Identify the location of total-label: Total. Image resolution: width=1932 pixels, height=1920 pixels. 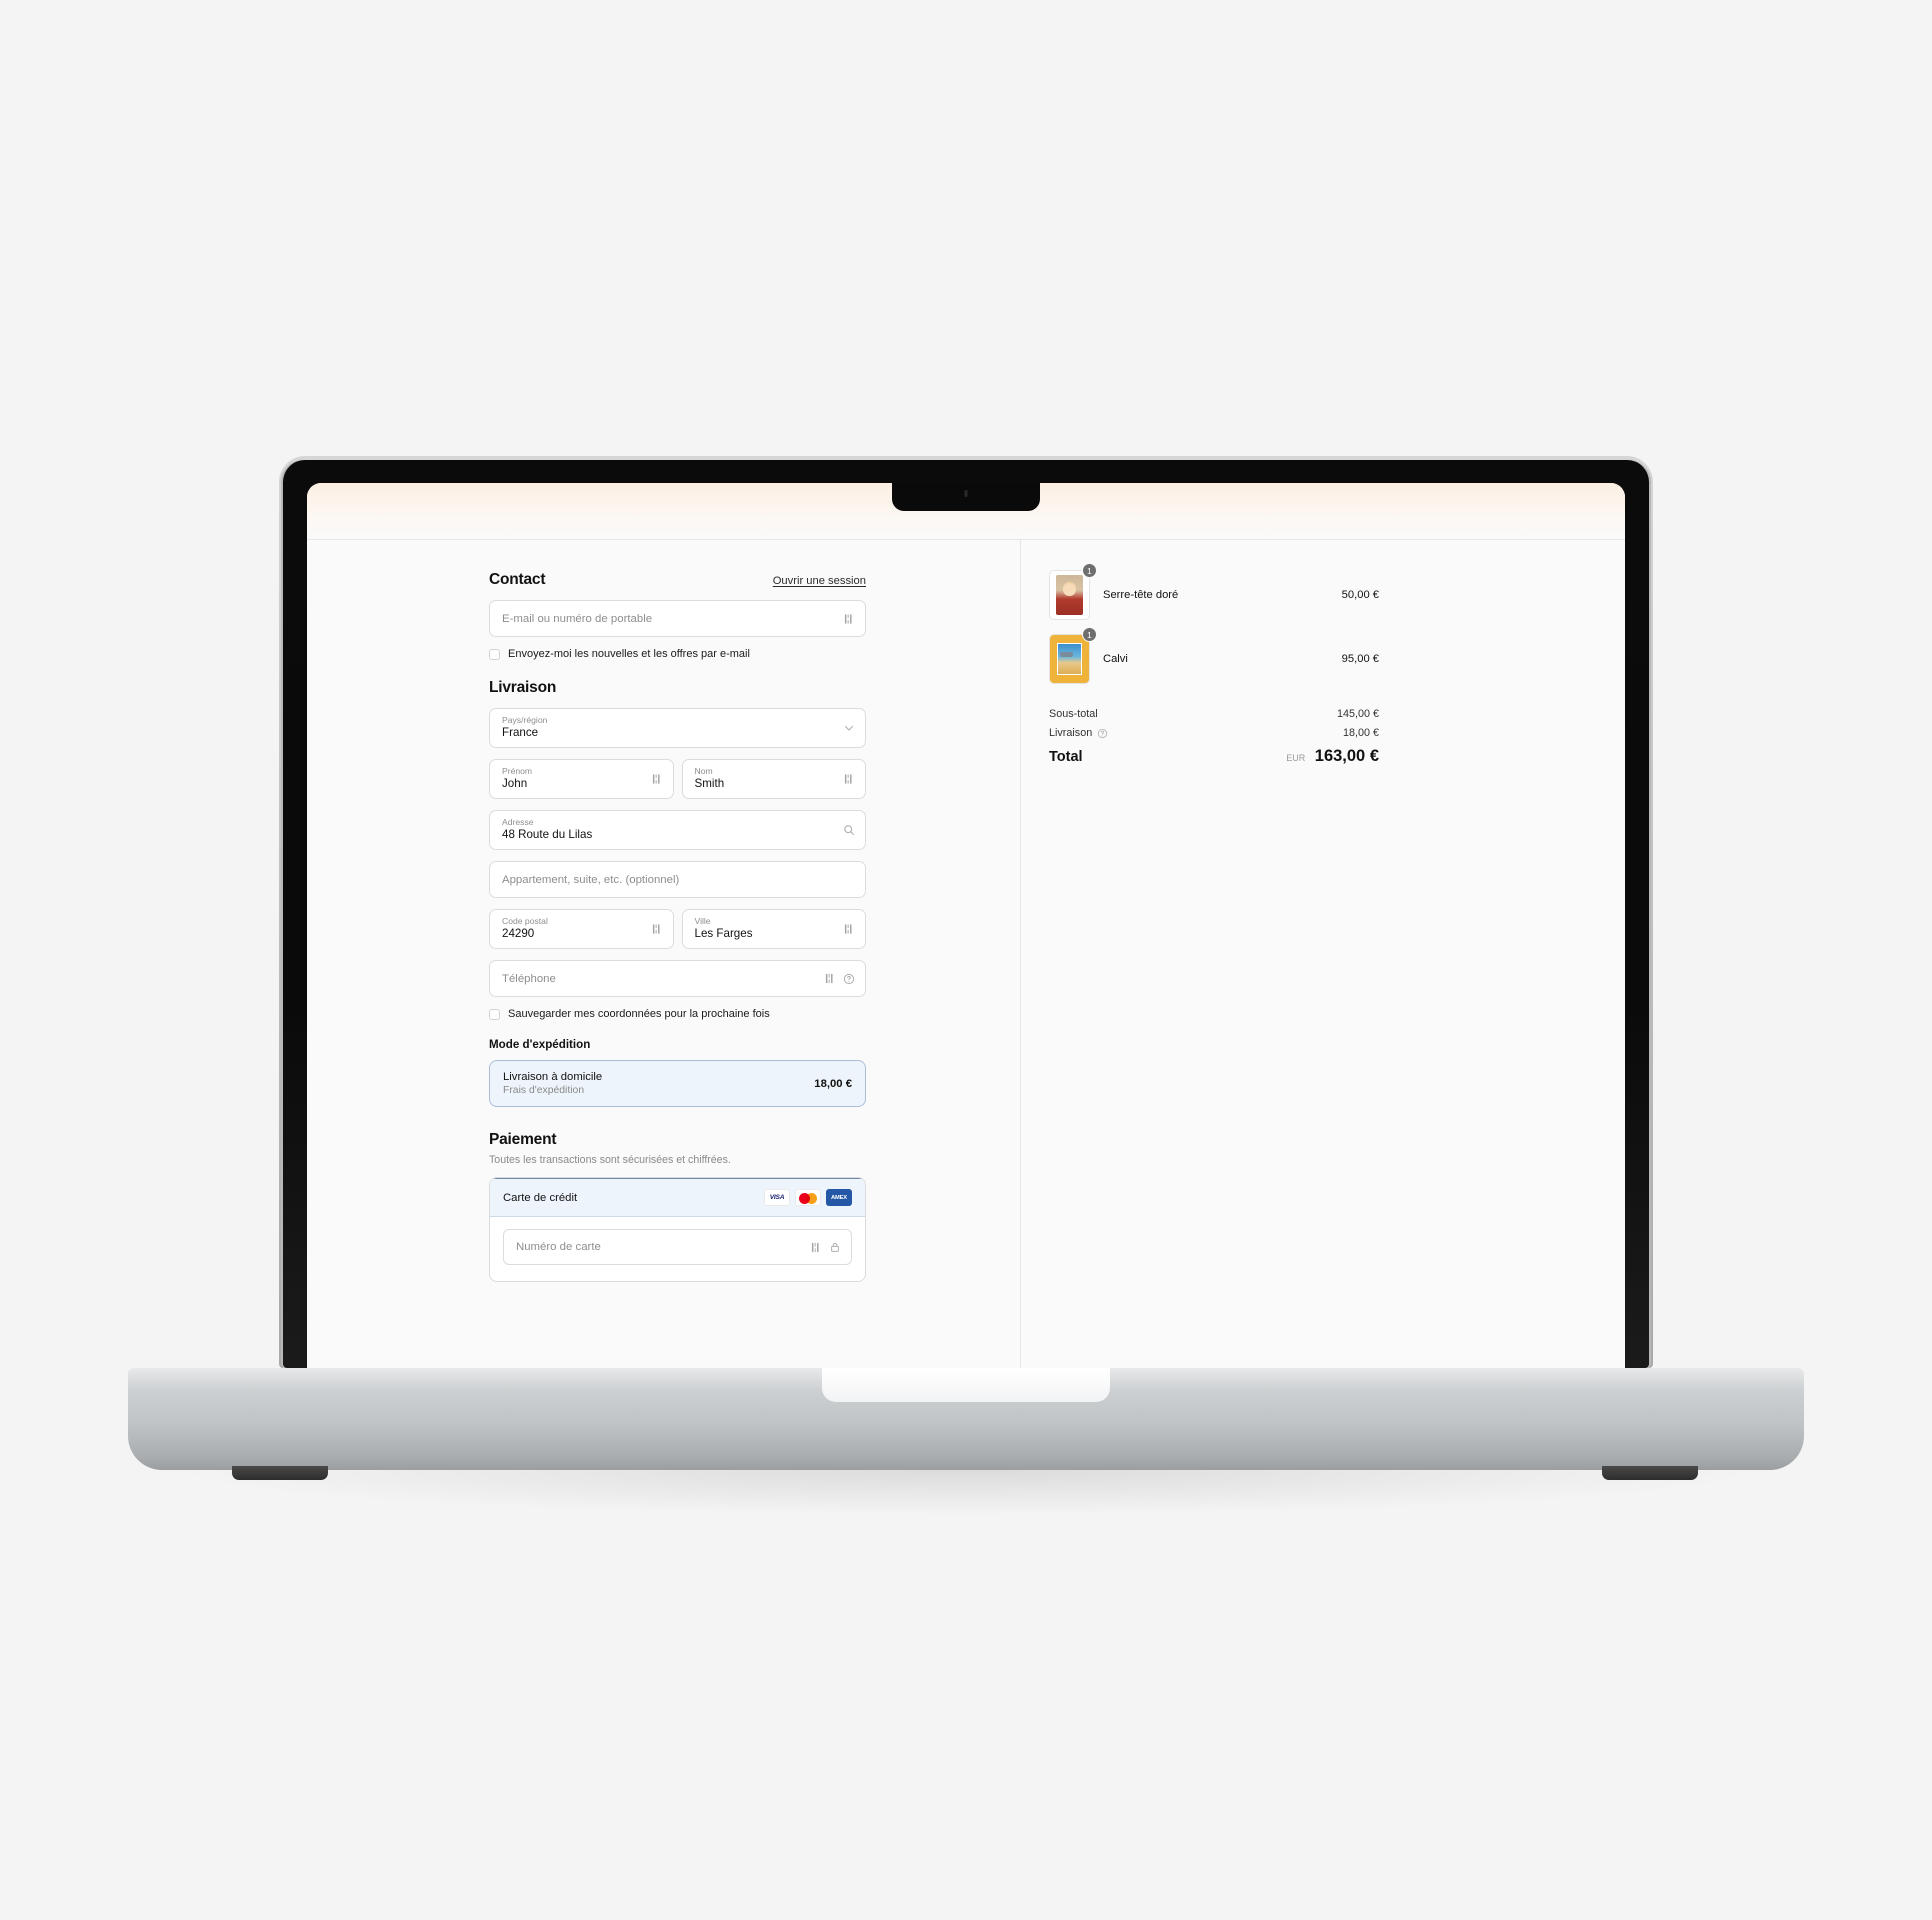
(1066, 757).